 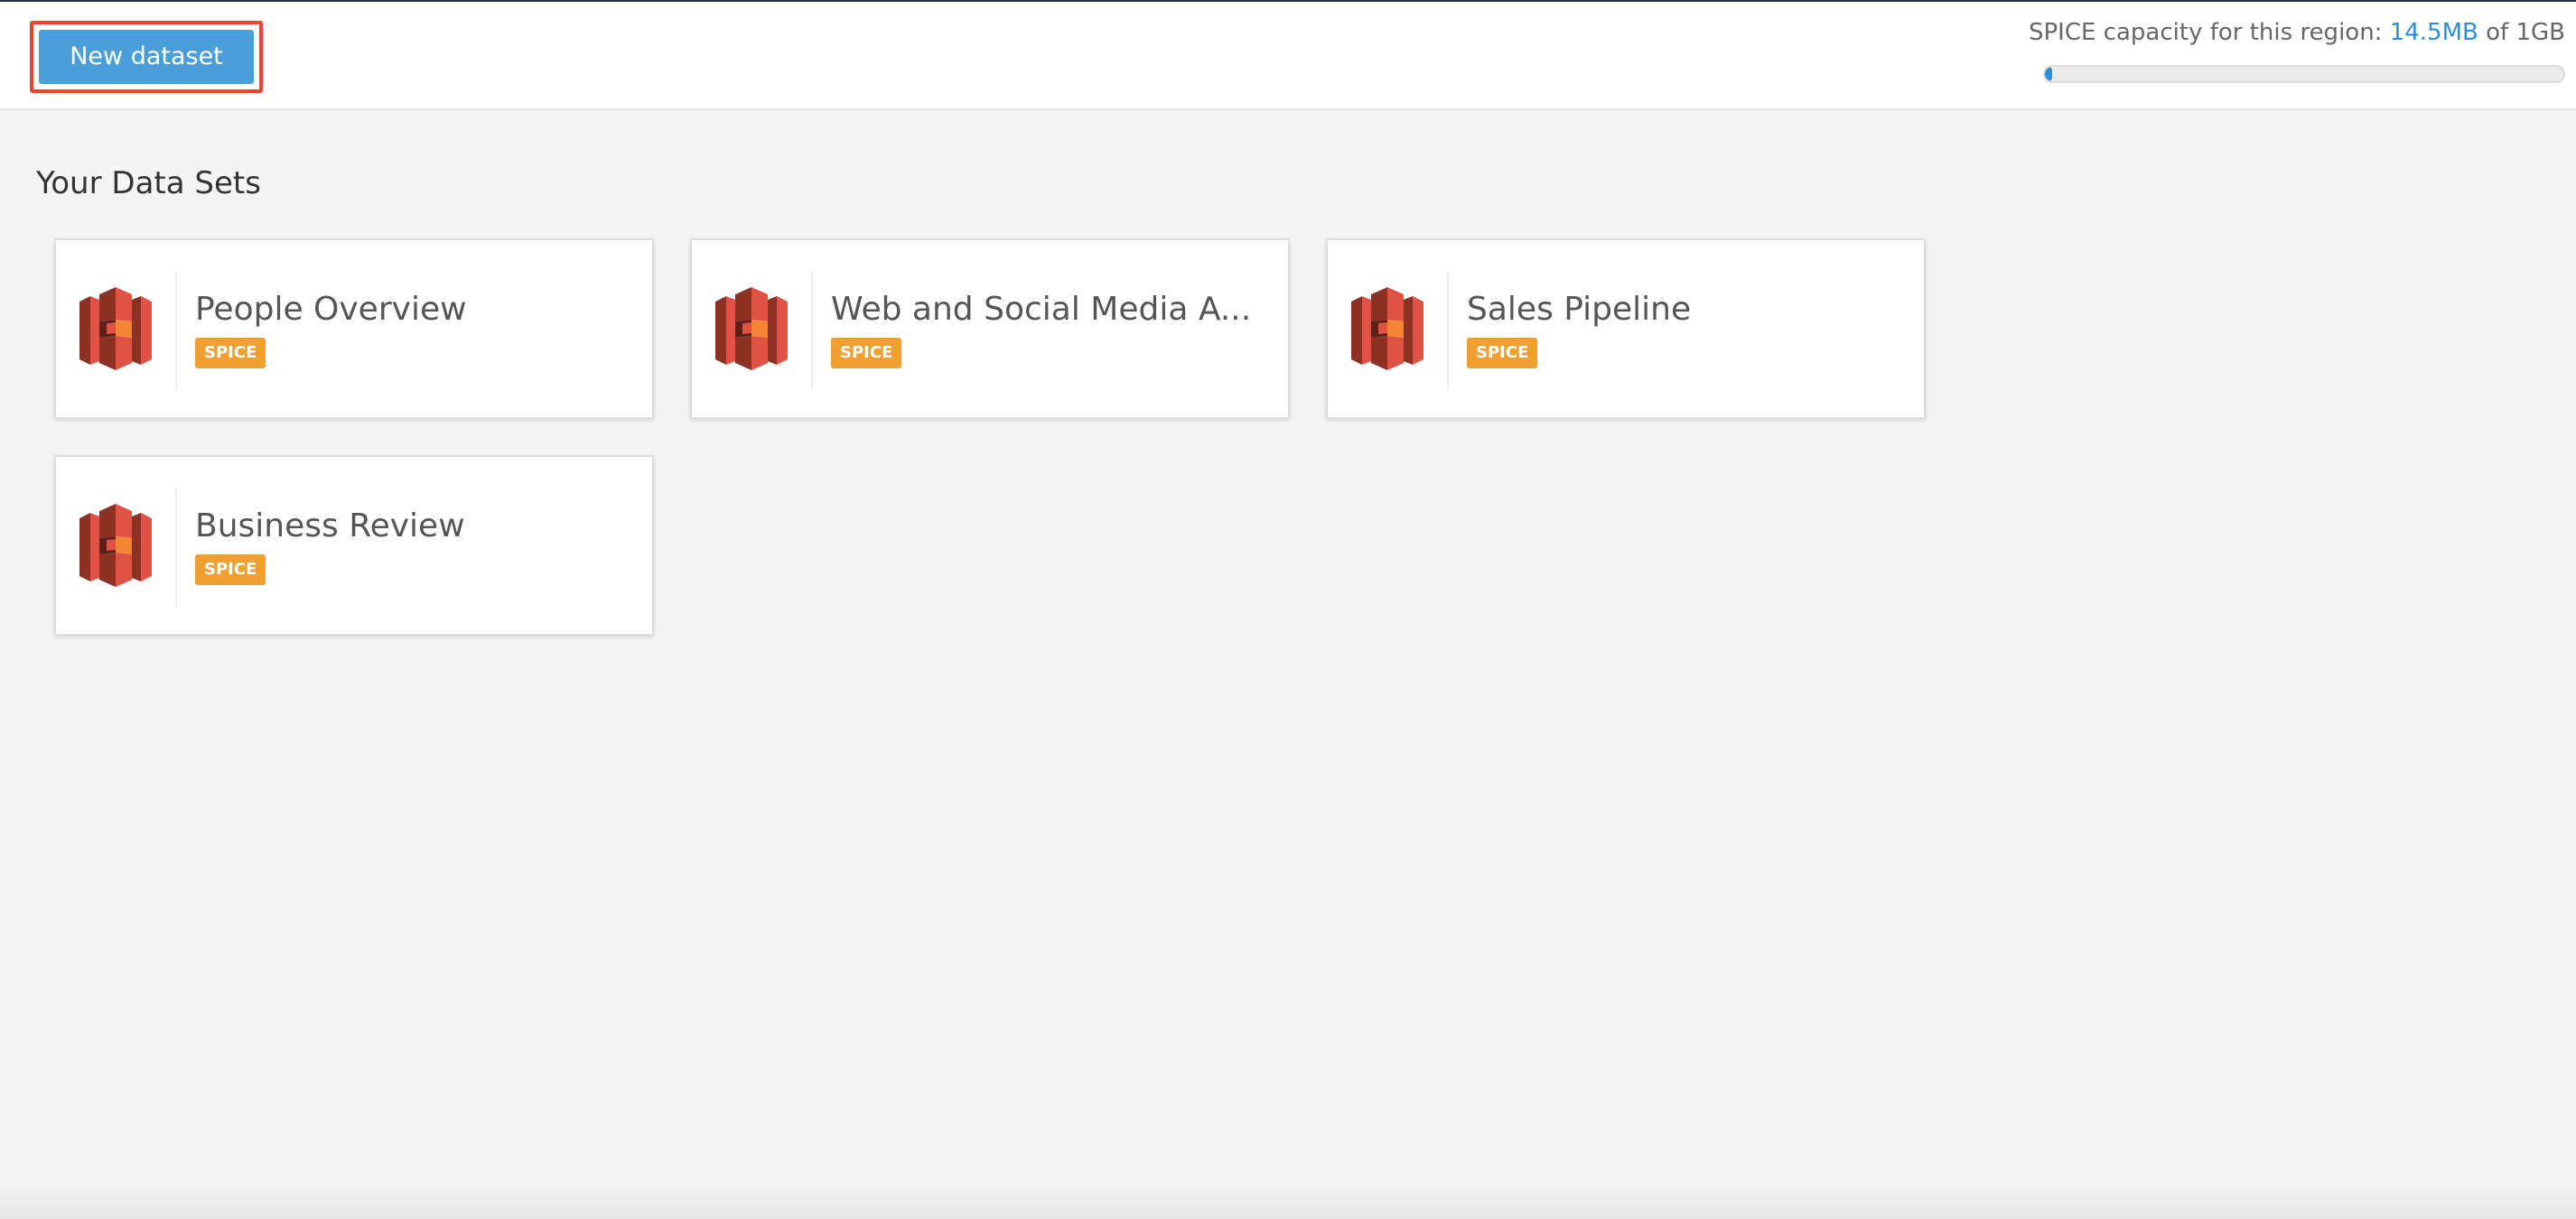 What do you see at coordinates (2540, 32) in the screenshot?
I see `spice-capacity-total: 1GB` at bounding box center [2540, 32].